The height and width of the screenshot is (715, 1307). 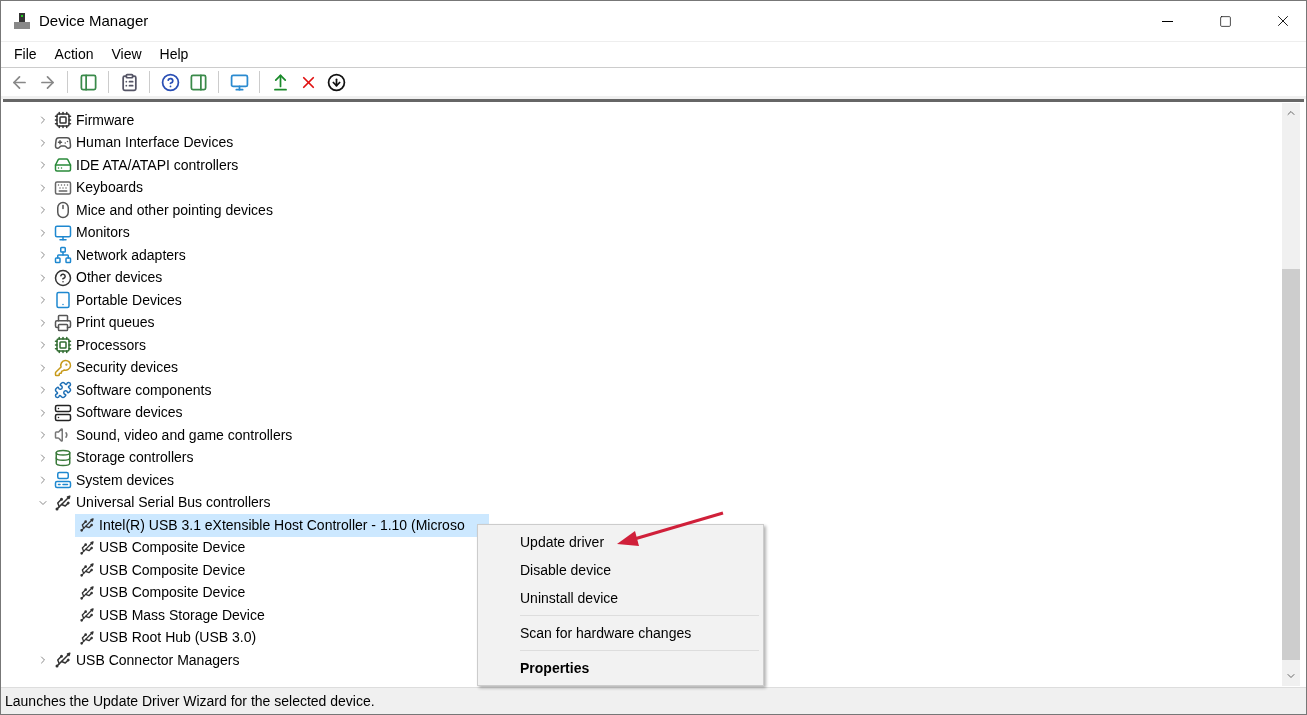 I want to click on tree-item: Portable Devices, so click(x=129, y=300).